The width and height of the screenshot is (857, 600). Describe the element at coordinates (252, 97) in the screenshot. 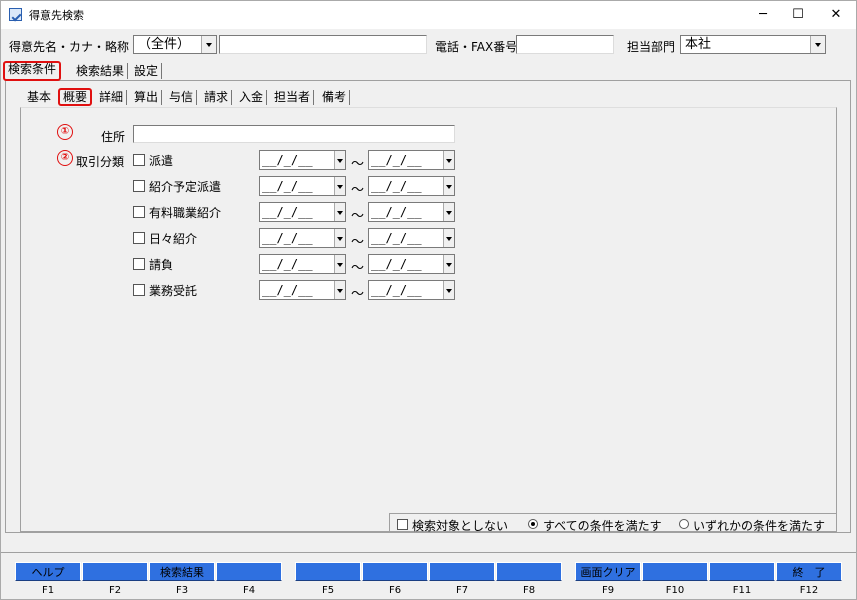

I see `subtab-payment: 入金` at that location.